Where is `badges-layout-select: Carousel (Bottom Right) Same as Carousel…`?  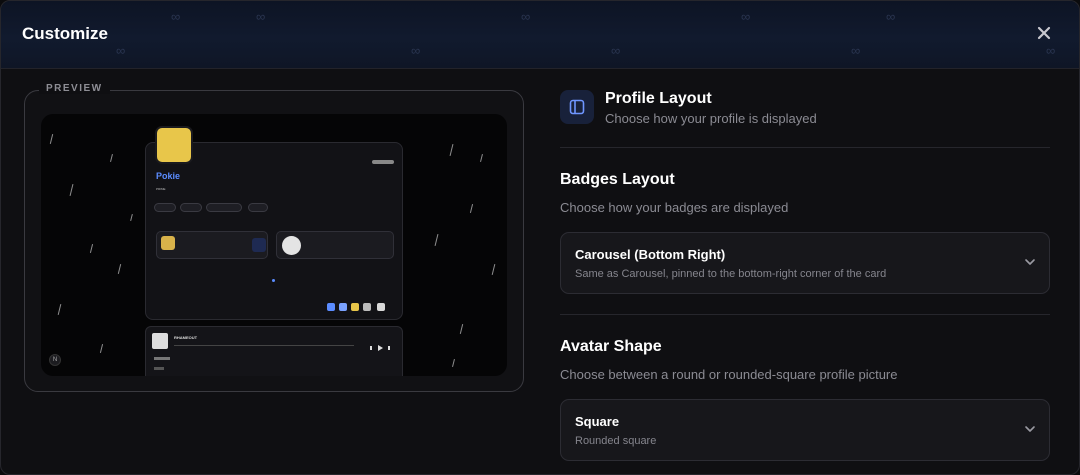
badges-layout-select: Carousel (Bottom Right) Same as Carousel… is located at coordinates (805, 263).